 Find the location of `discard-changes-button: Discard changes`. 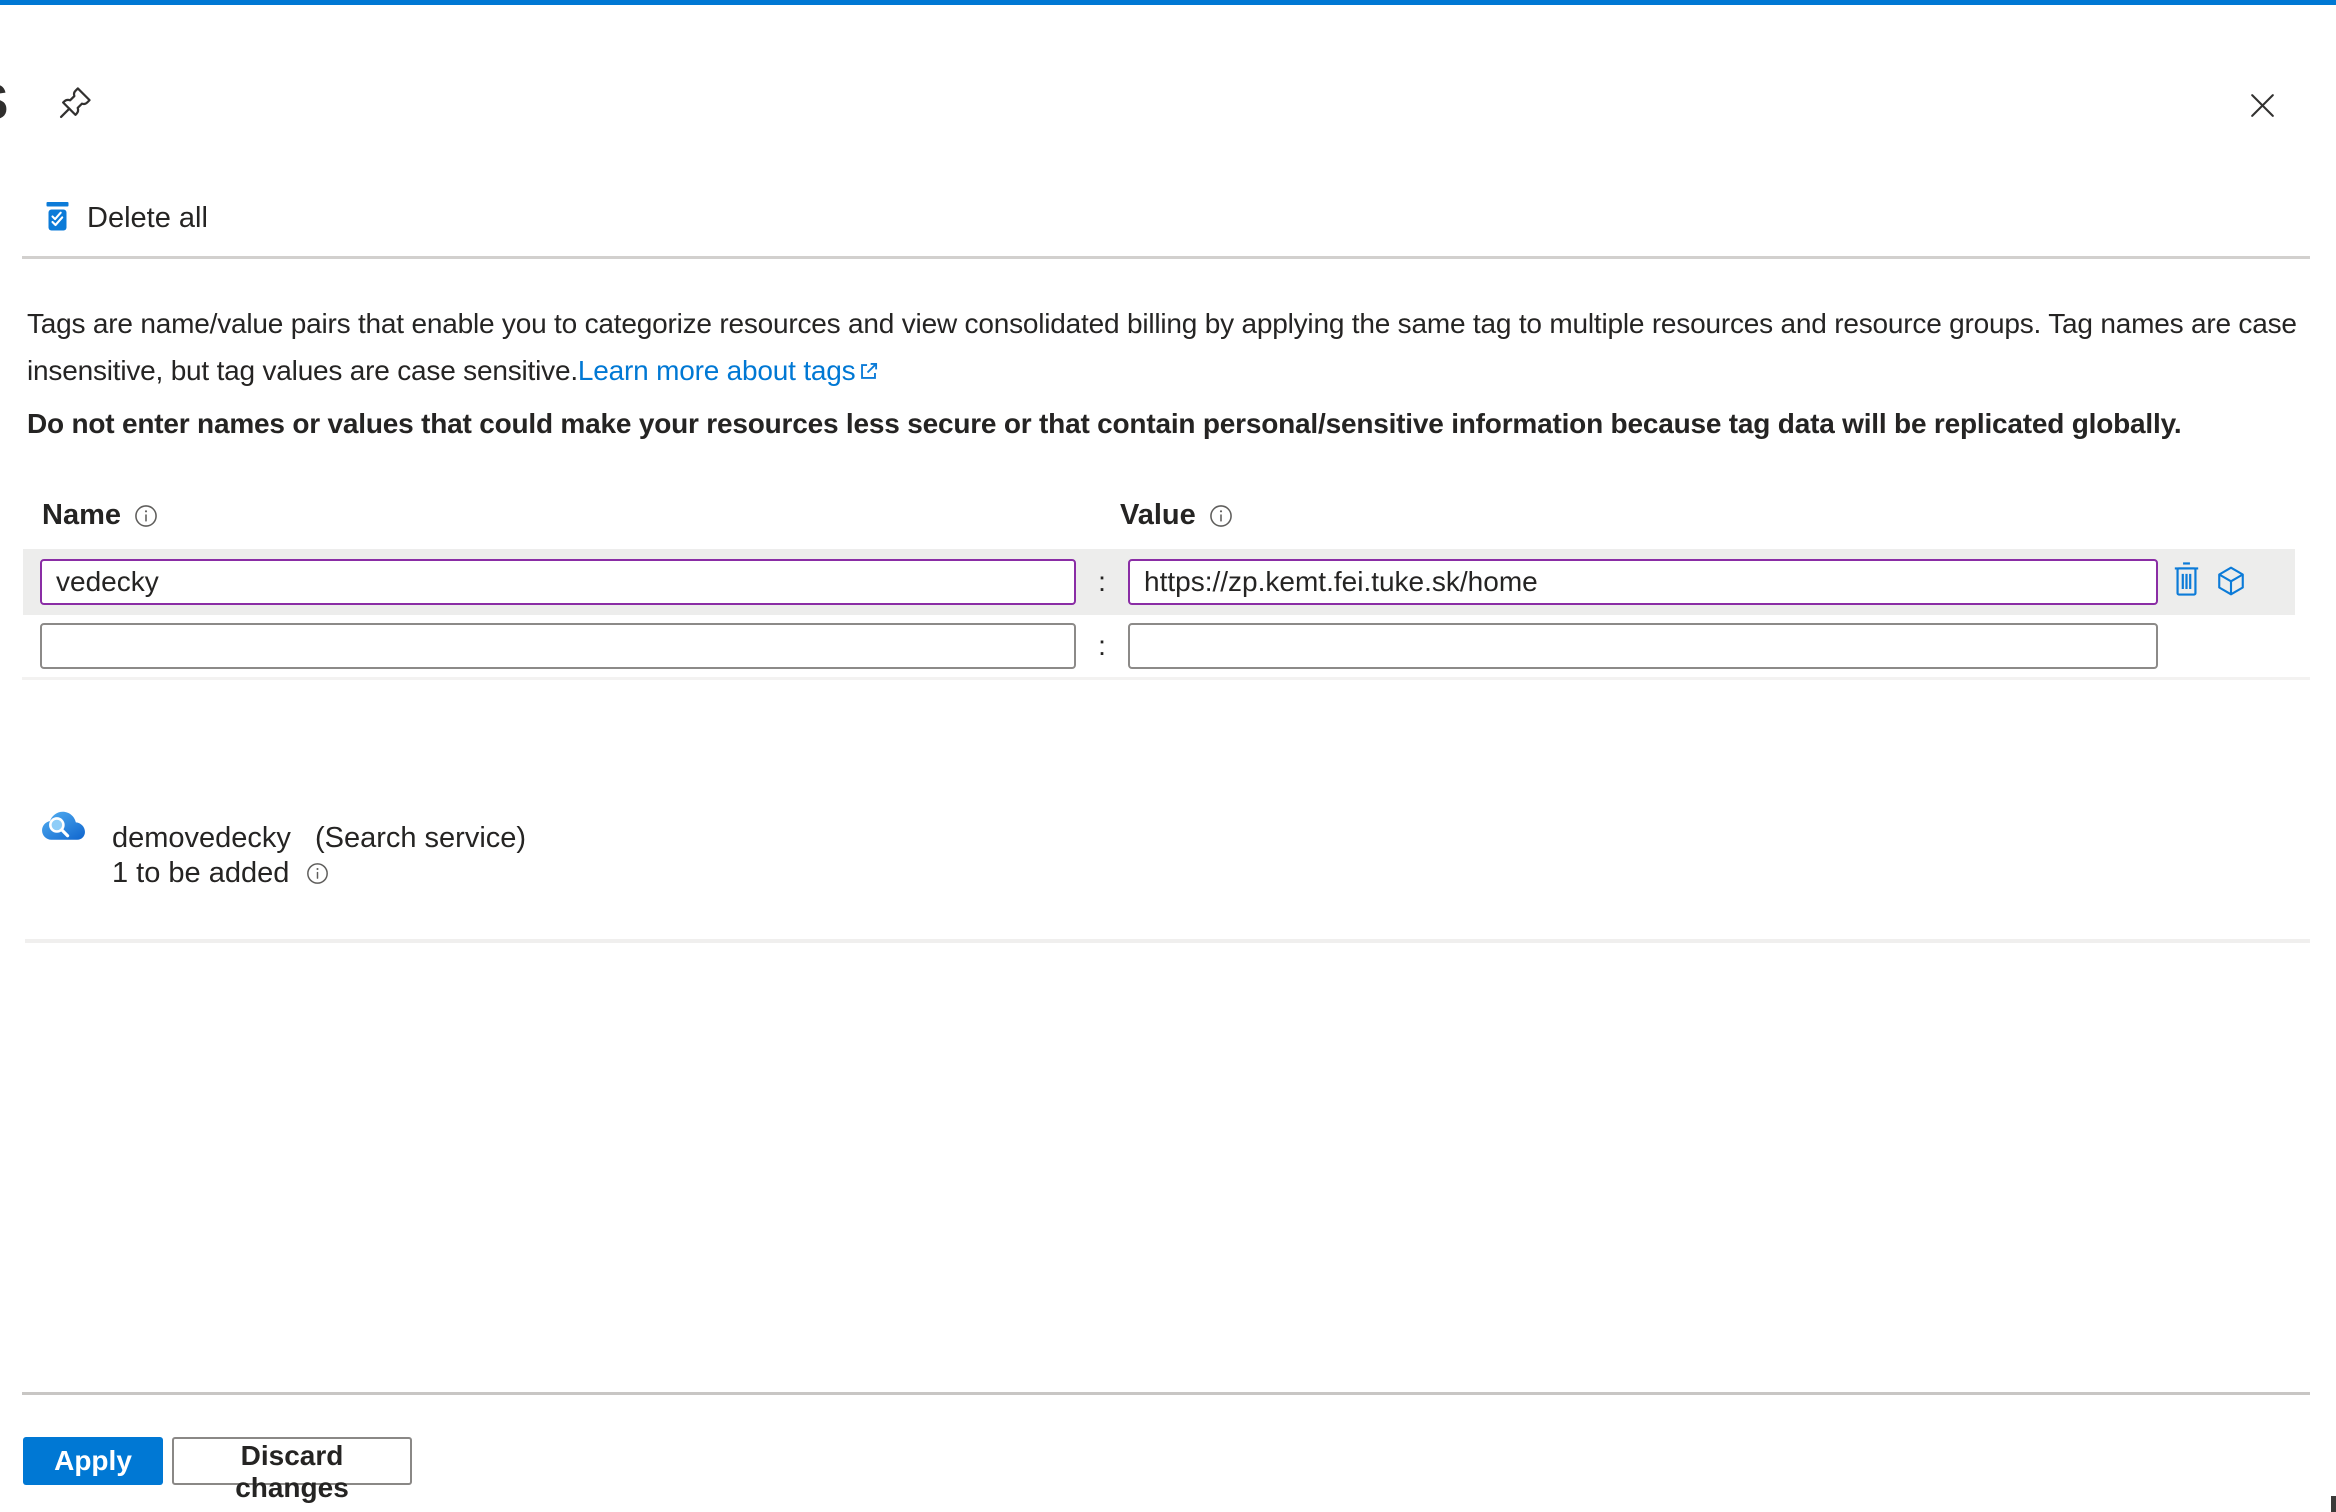

discard-changes-button: Discard changes is located at coordinates (292, 1470).